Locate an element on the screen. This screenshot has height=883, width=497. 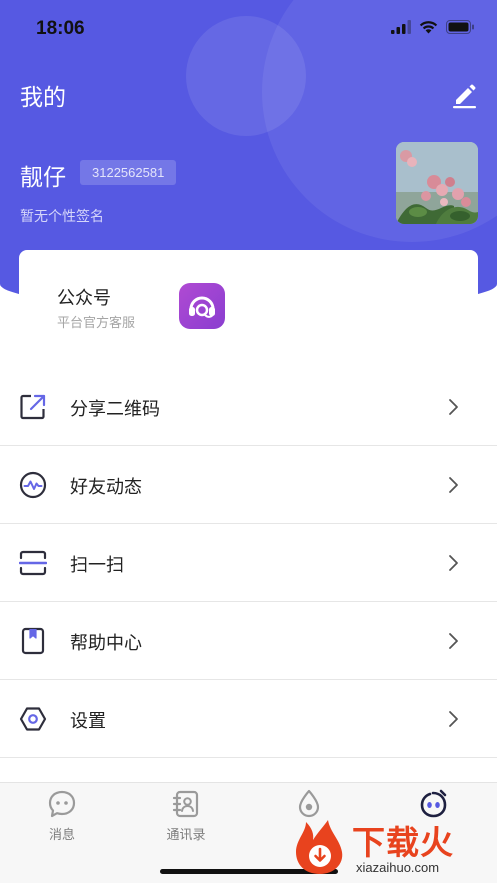
battery-icon is located at coordinates (460, 27).